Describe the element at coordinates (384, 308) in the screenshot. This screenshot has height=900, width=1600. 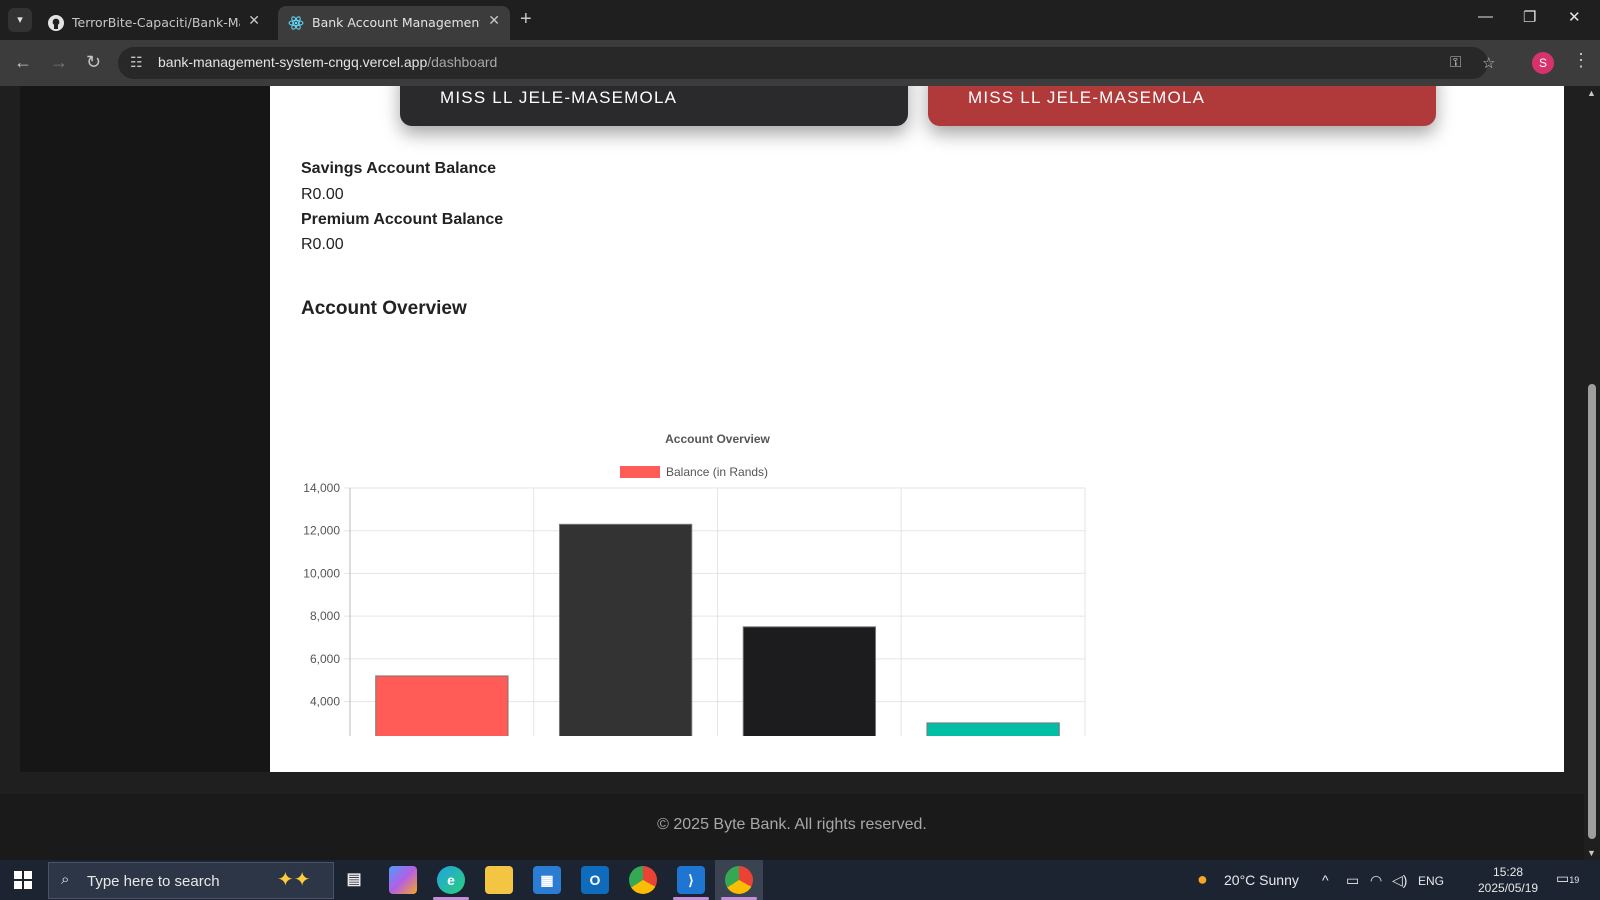
I see `account-overview-heading: Account Overview` at that location.